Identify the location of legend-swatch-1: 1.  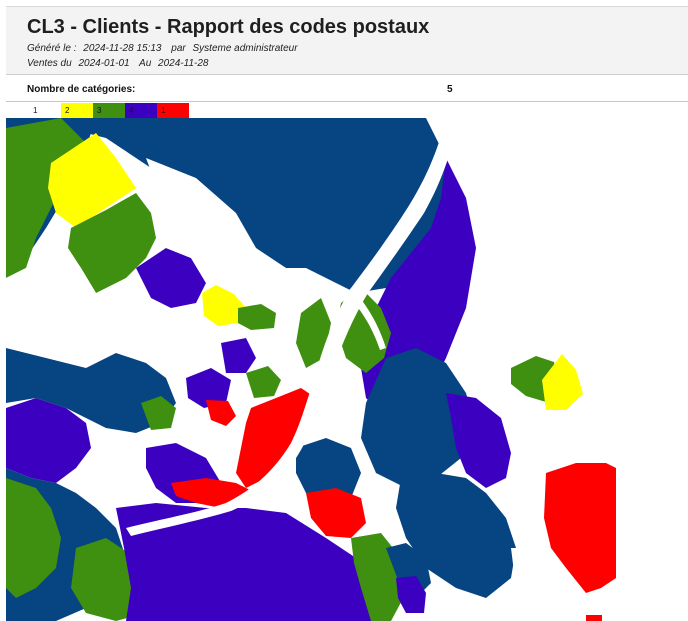
(45, 110).